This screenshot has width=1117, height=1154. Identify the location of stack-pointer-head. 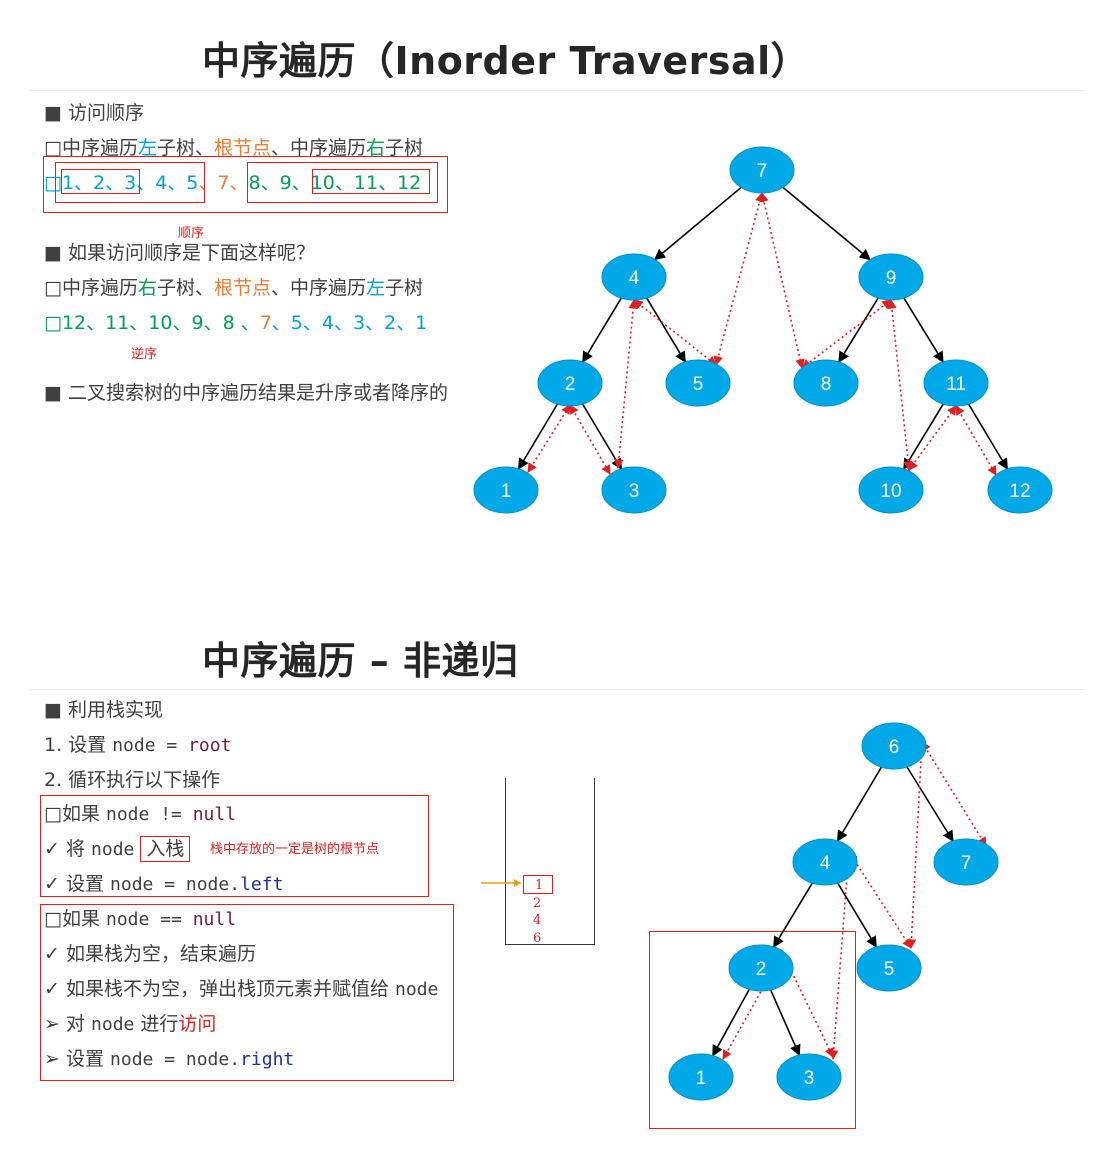
(517, 883).